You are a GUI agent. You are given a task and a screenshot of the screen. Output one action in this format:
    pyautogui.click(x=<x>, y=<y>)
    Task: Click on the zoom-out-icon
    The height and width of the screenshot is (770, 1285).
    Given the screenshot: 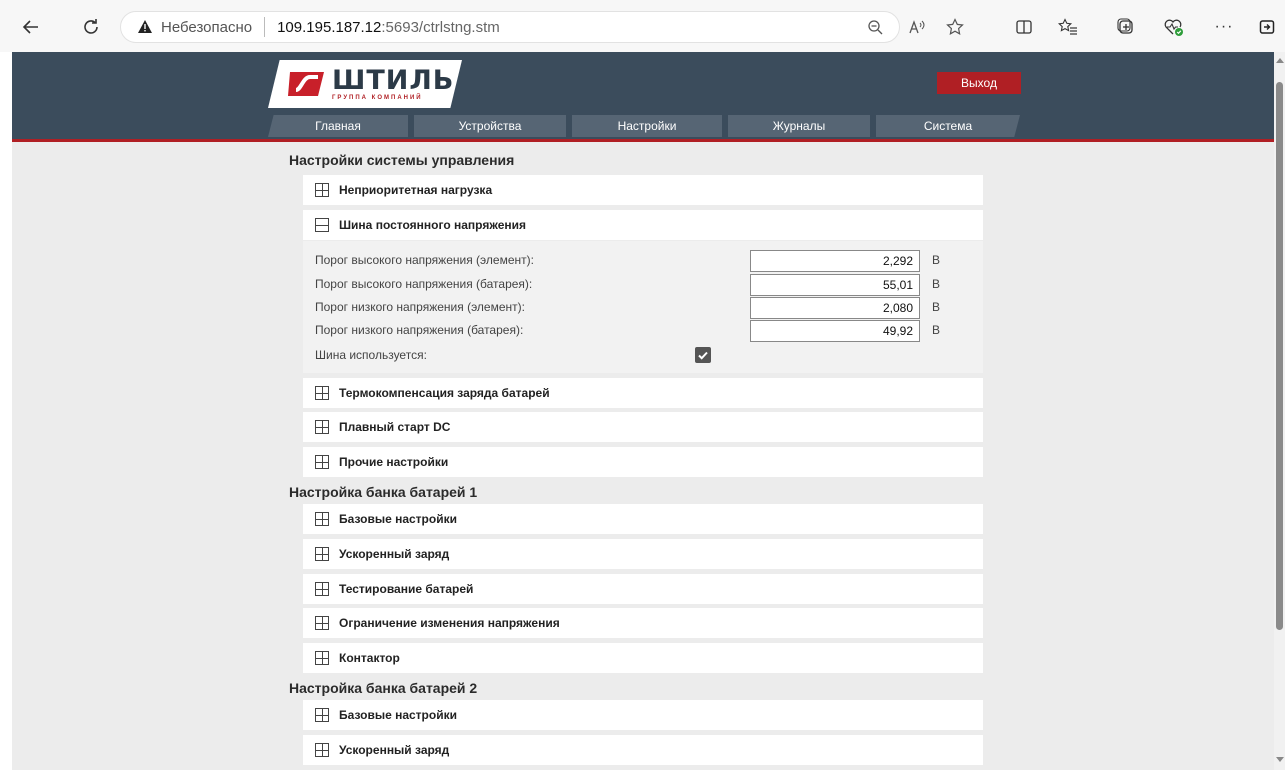 What is the action you would take?
    pyautogui.click(x=875, y=27)
    